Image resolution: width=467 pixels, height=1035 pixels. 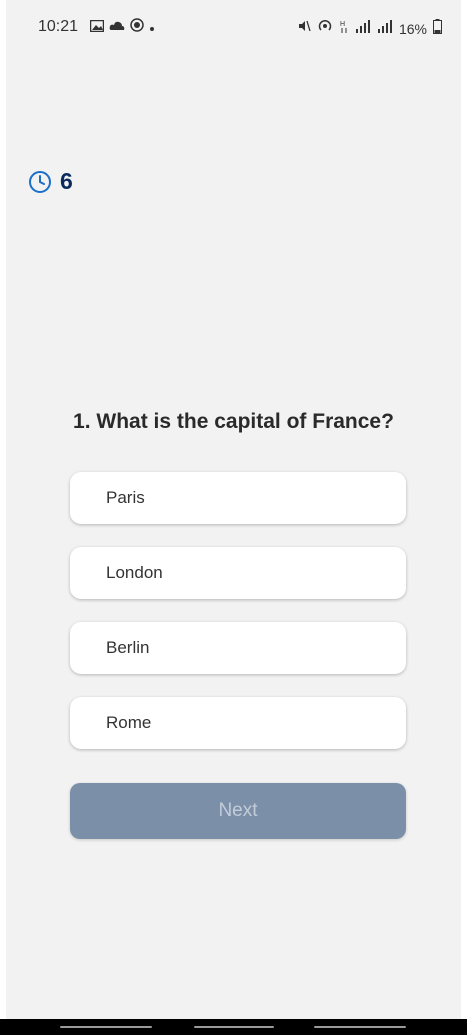 What do you see at coordinates (238, 498) in the screenshot?
I see `answer-option-paris: Paris` at bounding box center [238, 498].